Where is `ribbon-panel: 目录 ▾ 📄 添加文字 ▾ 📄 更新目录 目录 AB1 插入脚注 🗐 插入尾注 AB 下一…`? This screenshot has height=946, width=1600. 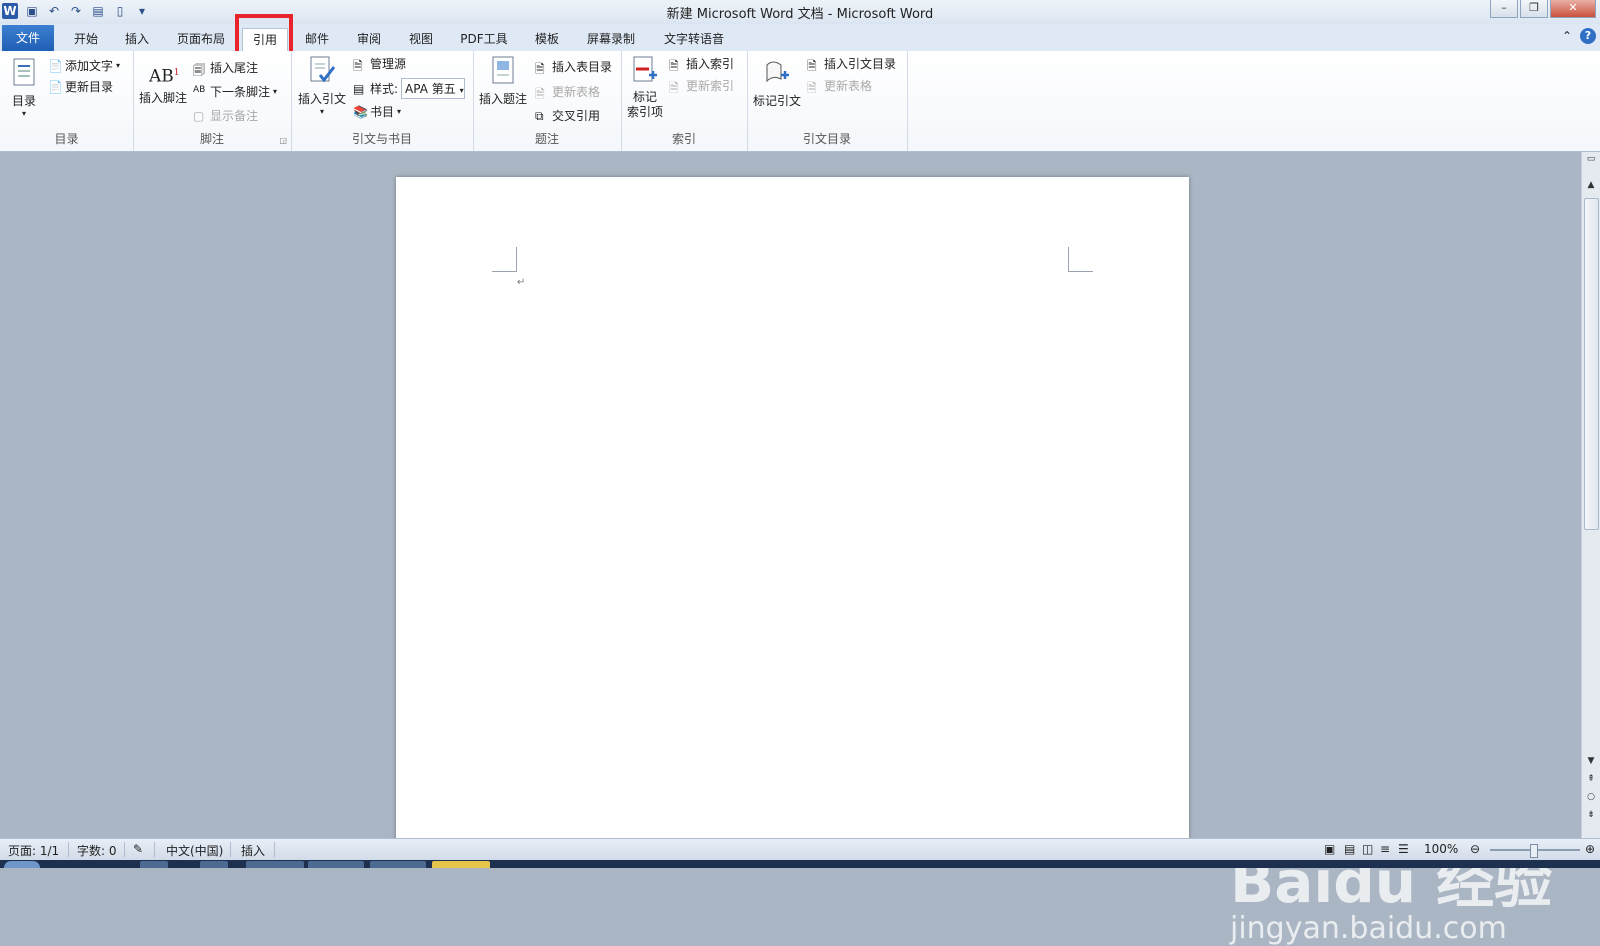
ribbon-panel: 目录 ▾ 📄 添加文字 ▾ 📄 更新目录 目录 AB1 插入脚注 🗐 插入尾注 AB 下一… is located at coordinates (800, 101).